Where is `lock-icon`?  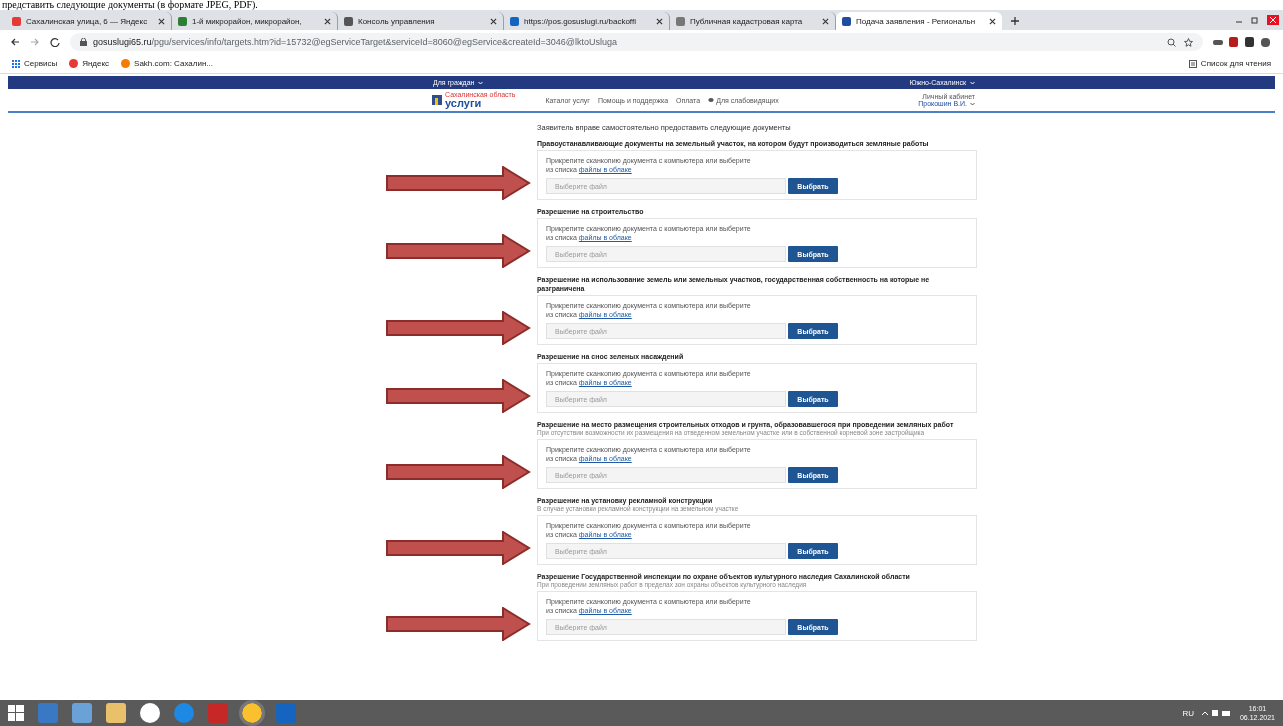
lock-icon is located at coordinates (83, 42).